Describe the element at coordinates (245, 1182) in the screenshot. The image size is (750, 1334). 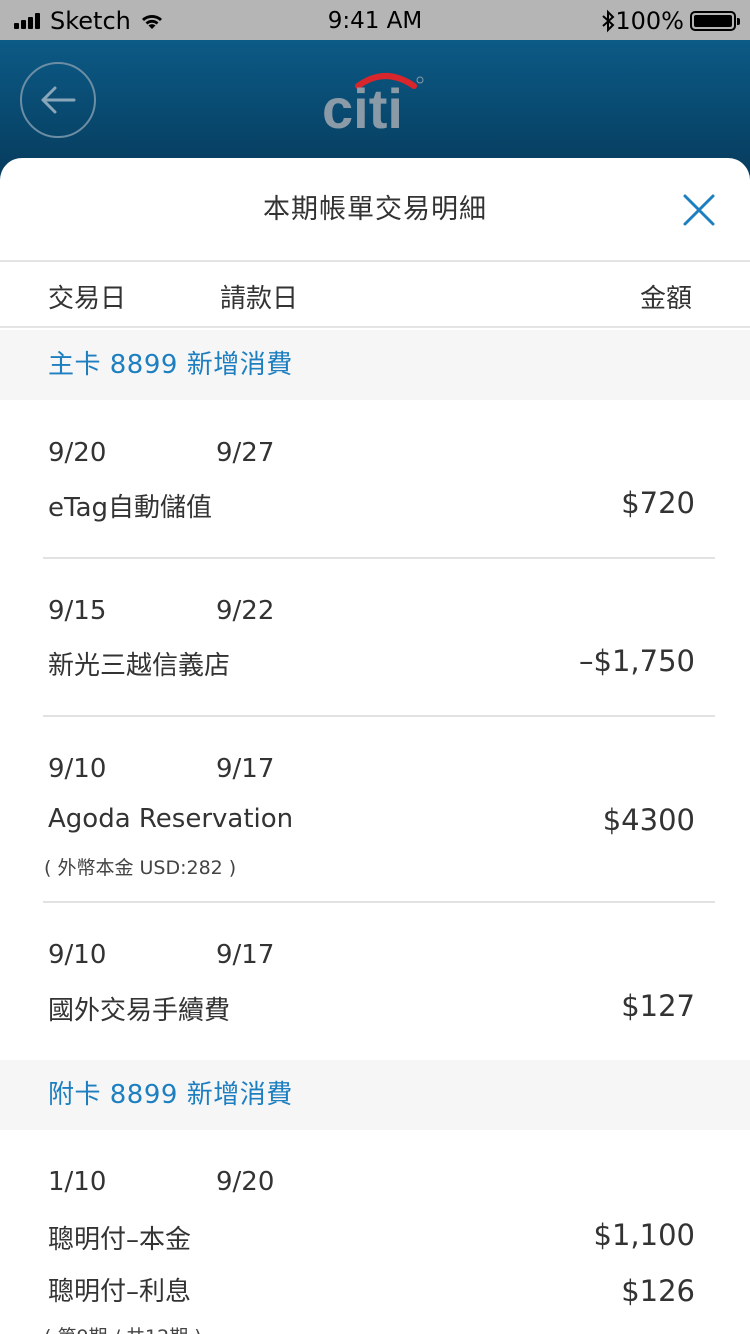
I see `post-date: 9/20` at that location.